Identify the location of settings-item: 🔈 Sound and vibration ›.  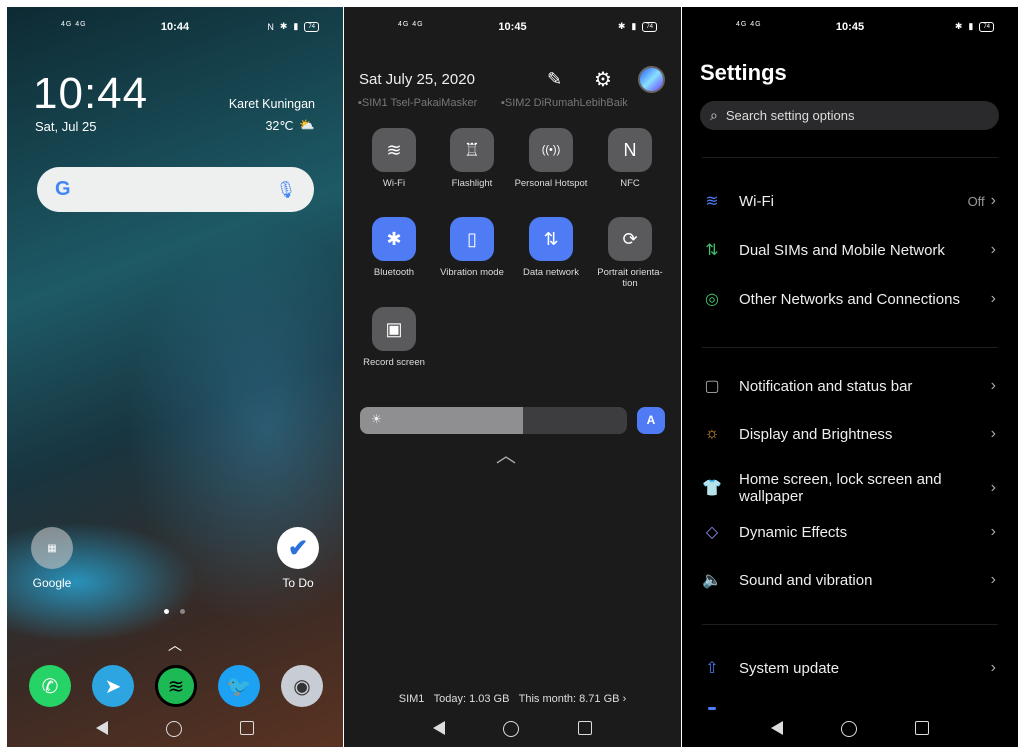
(850, 580).